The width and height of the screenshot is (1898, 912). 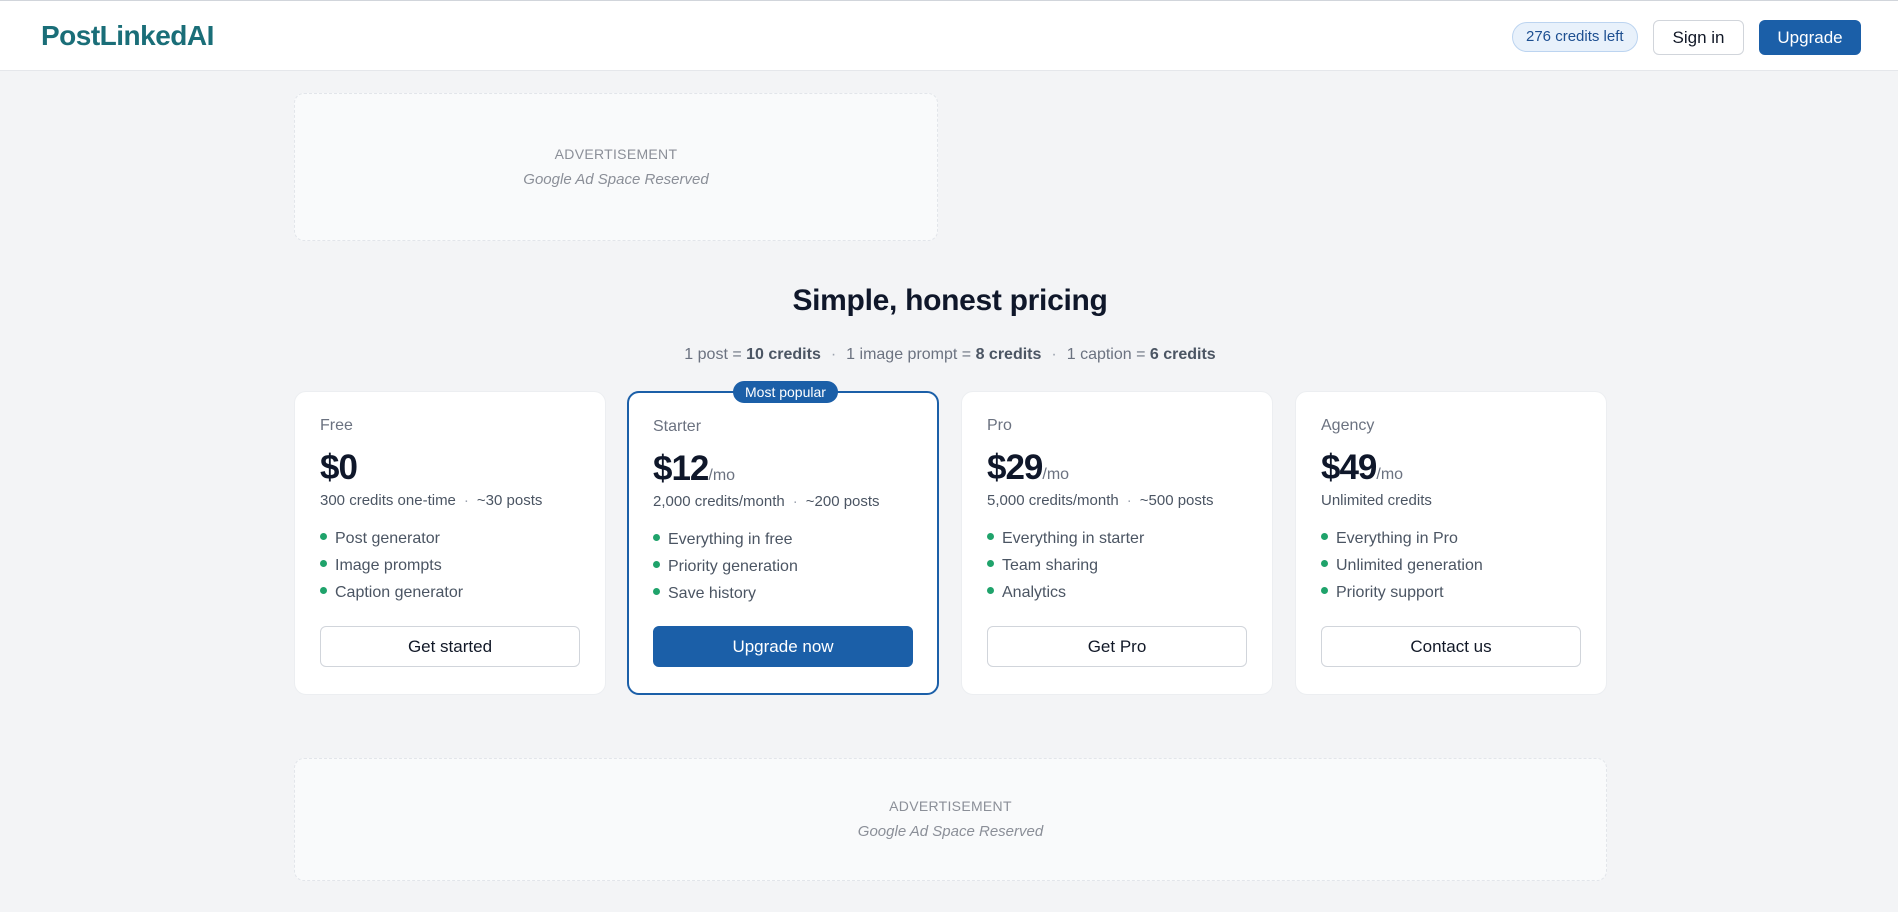 I want to click on plan-price: $0, so click(x=339, y=467).